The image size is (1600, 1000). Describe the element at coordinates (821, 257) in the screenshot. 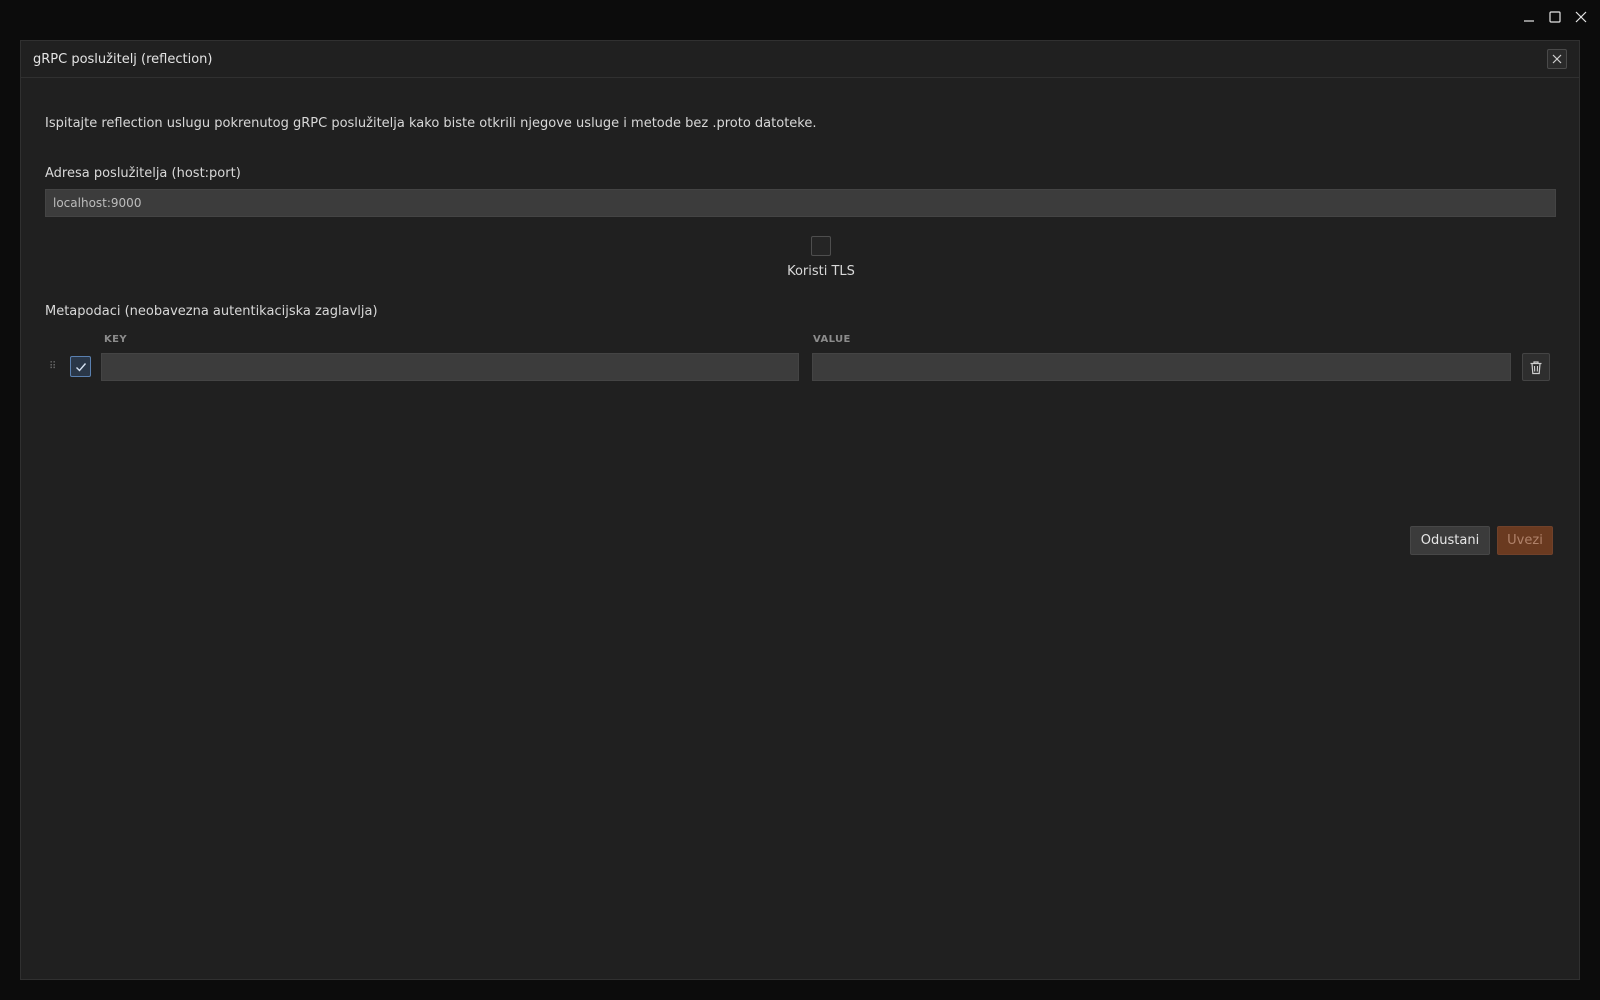

I see `tls-option: Koristi TLS` at that location.